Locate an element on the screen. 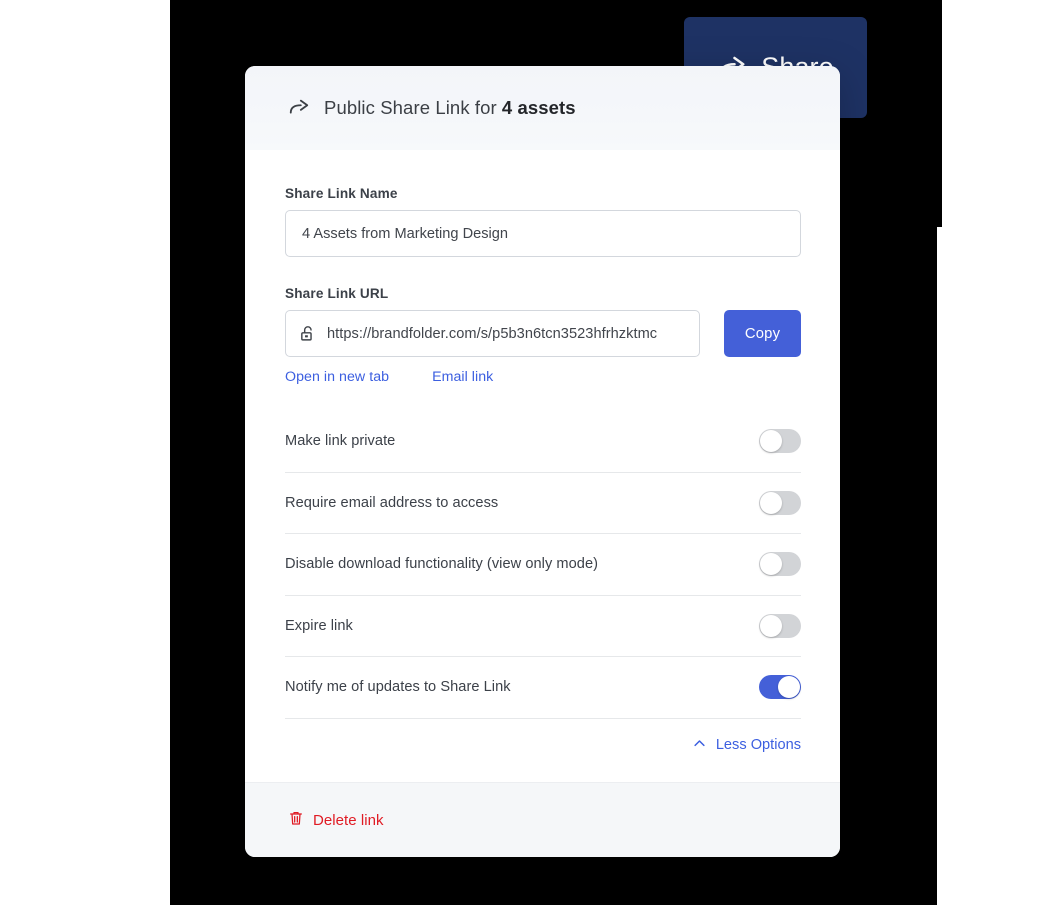 The width and height of the screenshot is (1053, 905). less-options-button: Less Options is located at coordinates (746, 745).